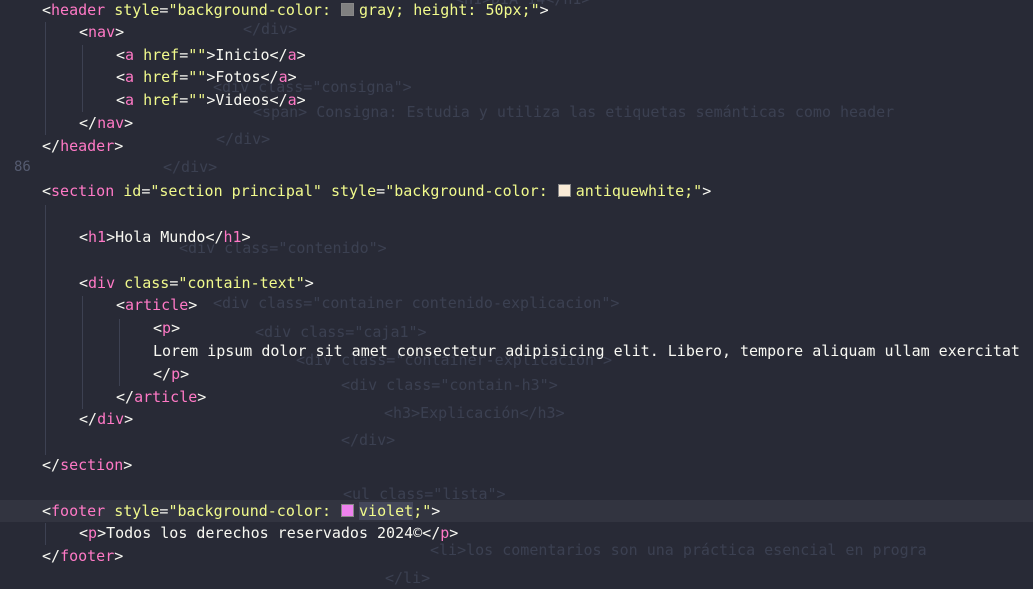 This screenshot has height=589, width=1033. Describe the element at coordinates (167, 328) in the screenshot. I see `code-line-text: <p>` at that location.